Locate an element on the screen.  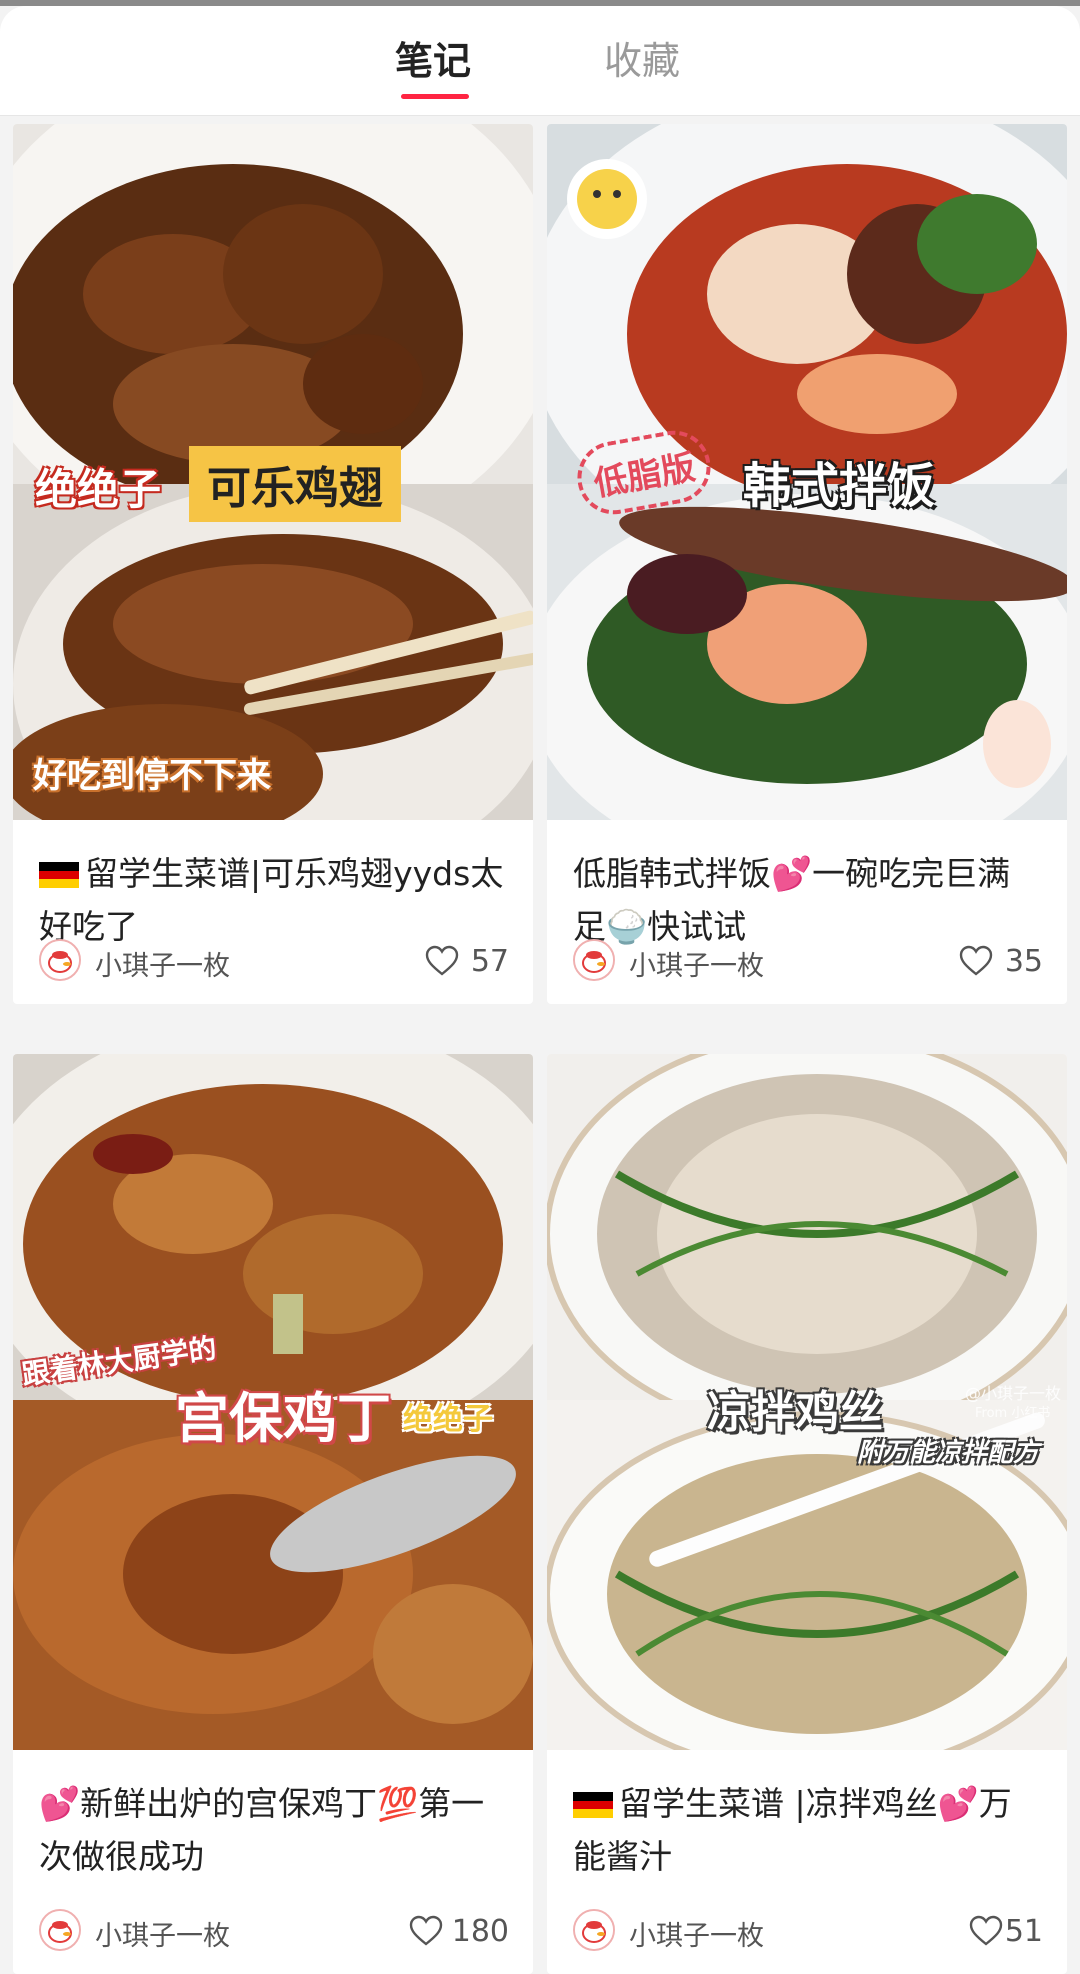
note-meta: 小琪子一枚 57 is located at coordinates (274, 961).